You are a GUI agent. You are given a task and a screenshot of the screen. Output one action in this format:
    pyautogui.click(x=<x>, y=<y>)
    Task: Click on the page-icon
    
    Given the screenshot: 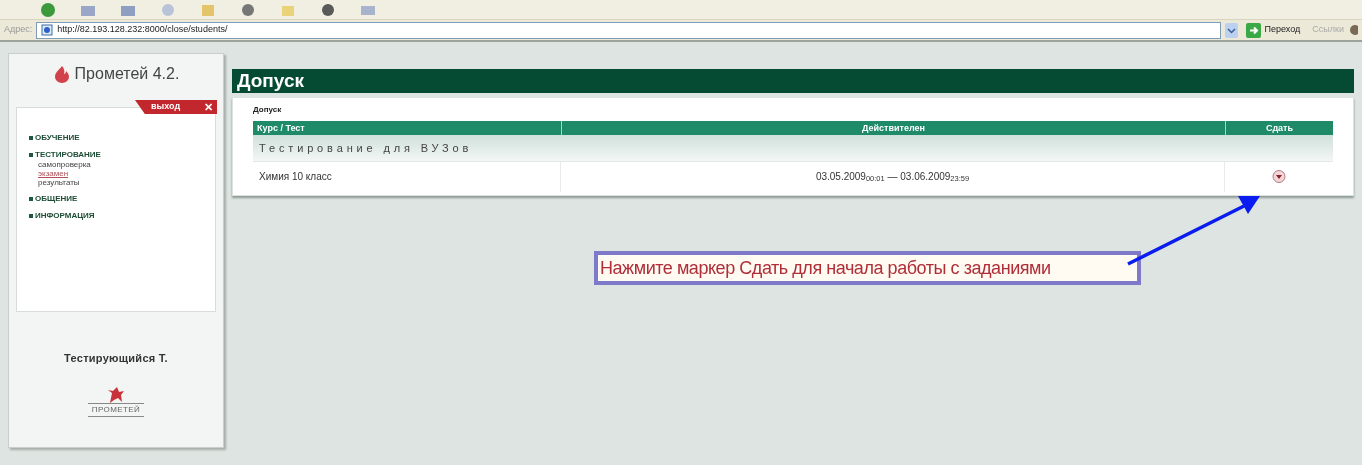 What is the action you would take?
    pyautogui.click(x=47, y=30)
    